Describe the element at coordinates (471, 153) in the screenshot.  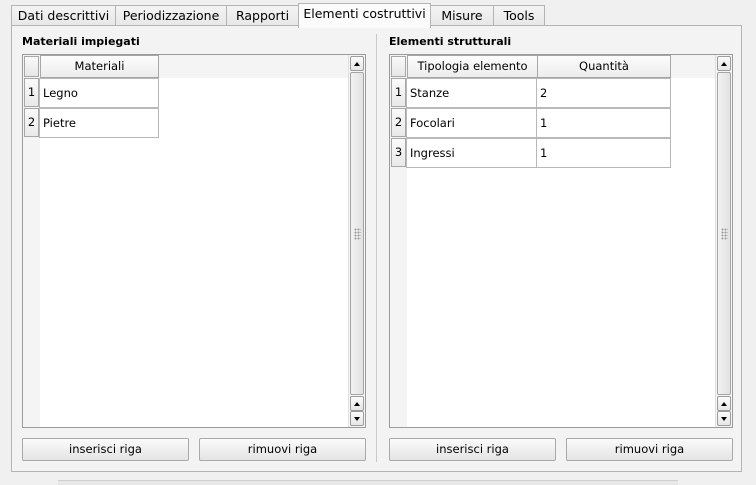
I see `table-cell: Ingressi` at that location.